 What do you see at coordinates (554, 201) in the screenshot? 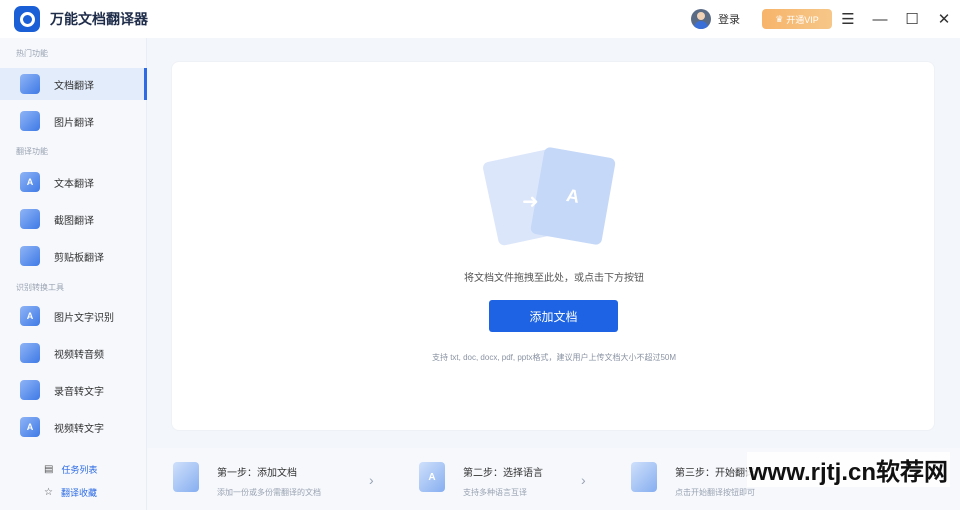
I see `document-translate-illustration-icon: A ➜` at bounding box center [554, 201].